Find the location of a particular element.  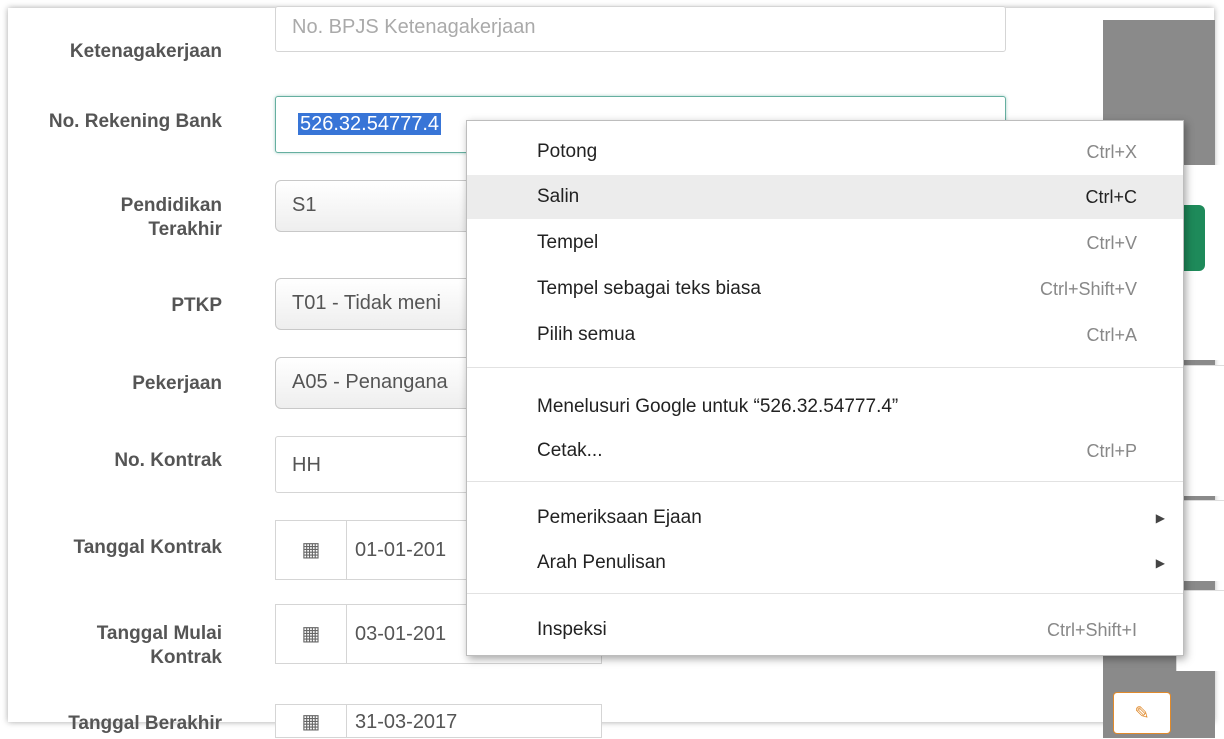

tgl-mulai-label: Tanggal Mulai Kontrak is located at coordinates (159, 645).